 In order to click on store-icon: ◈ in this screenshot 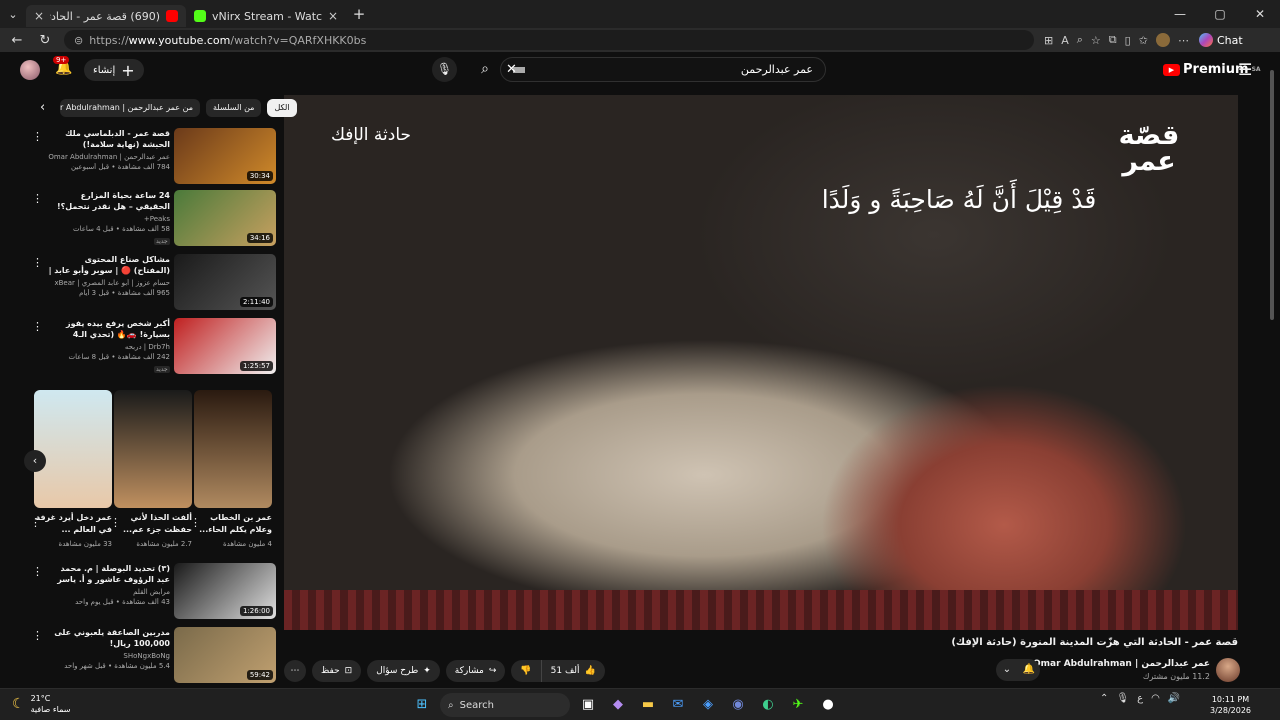, I will do `click(708, 705)`.